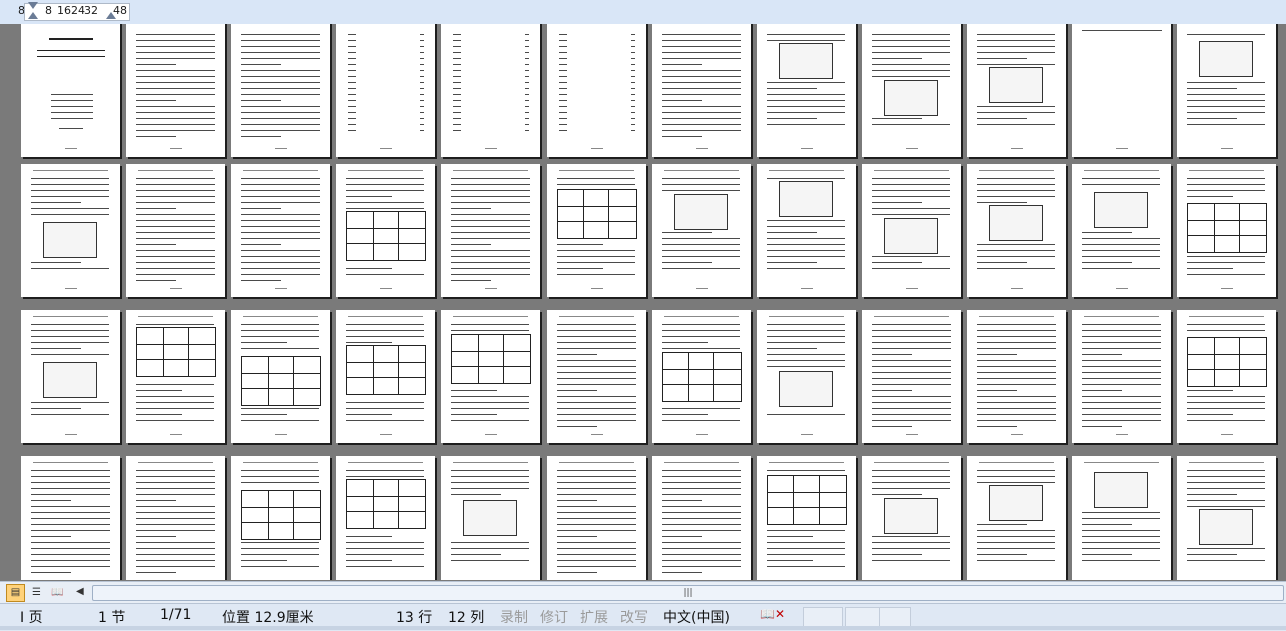 The height and width of the screenshot is (631, 1286). Describe the element at coordinates (15, 593) in the screenshot. I see `normal-view-icon: ▤` at that location.